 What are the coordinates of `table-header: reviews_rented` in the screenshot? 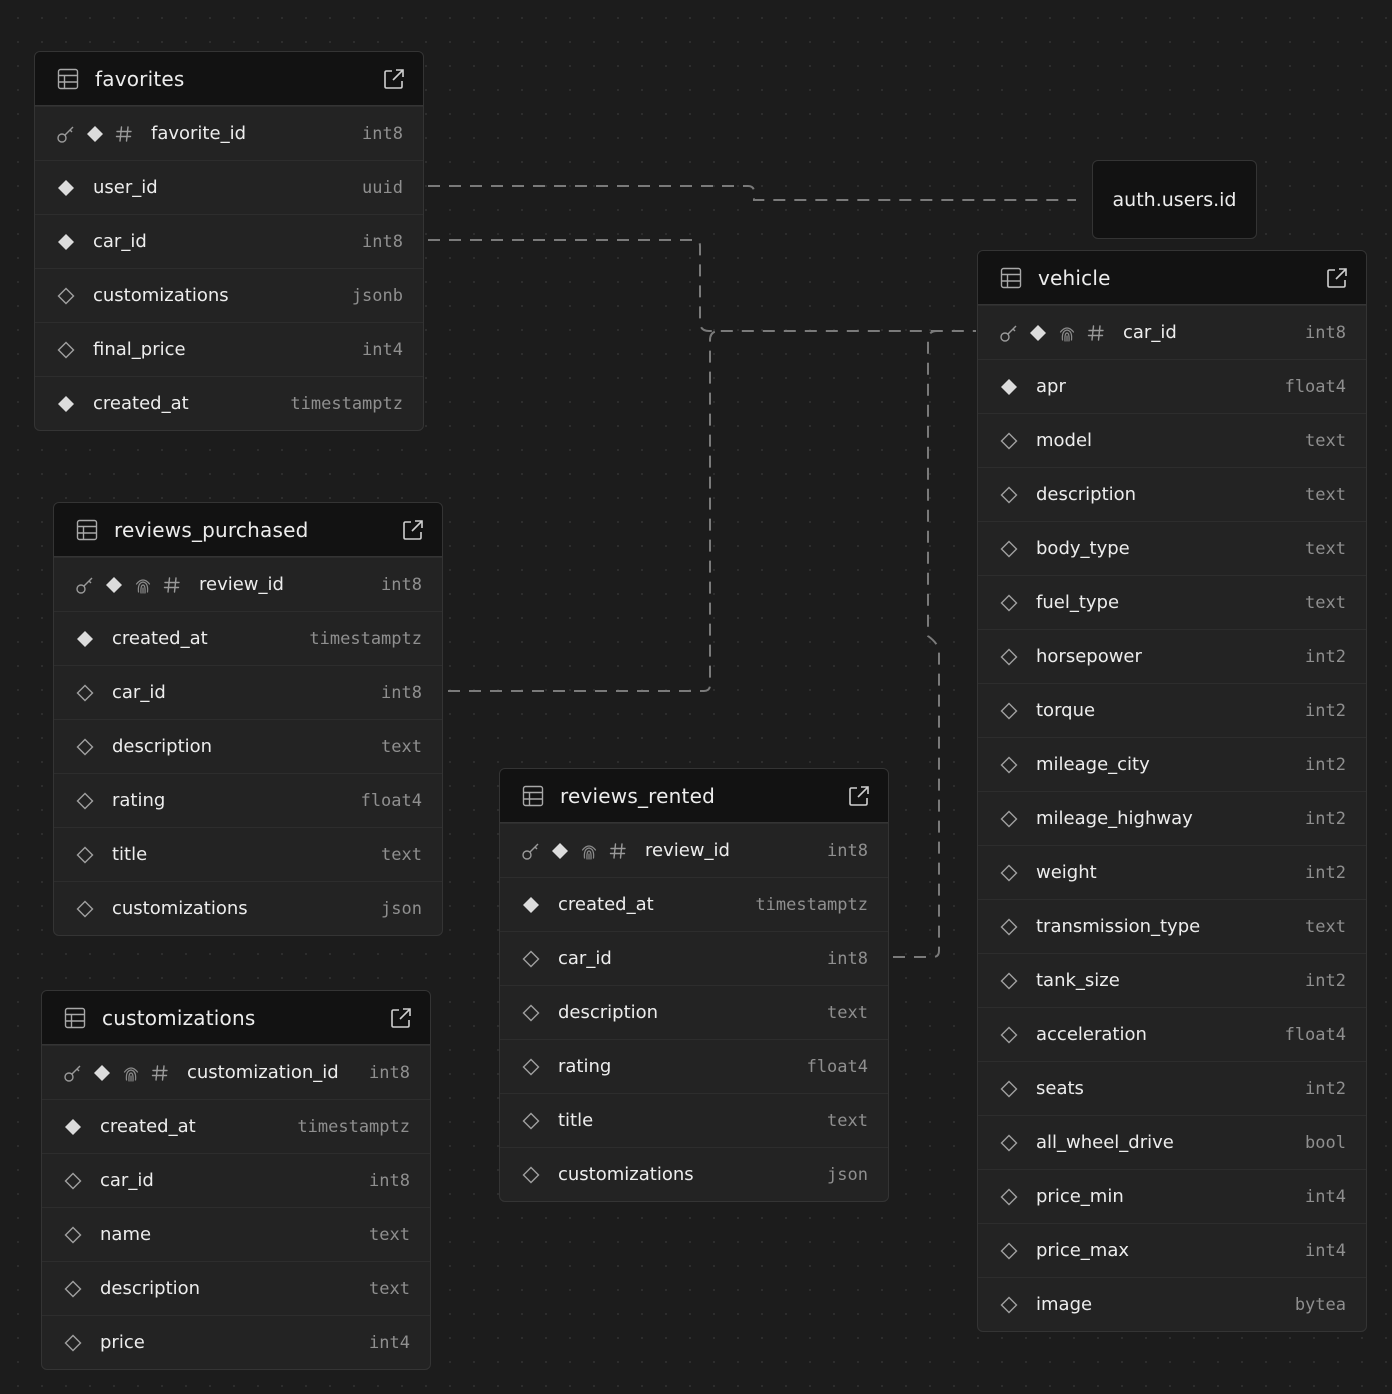 It's located at (694, 796).